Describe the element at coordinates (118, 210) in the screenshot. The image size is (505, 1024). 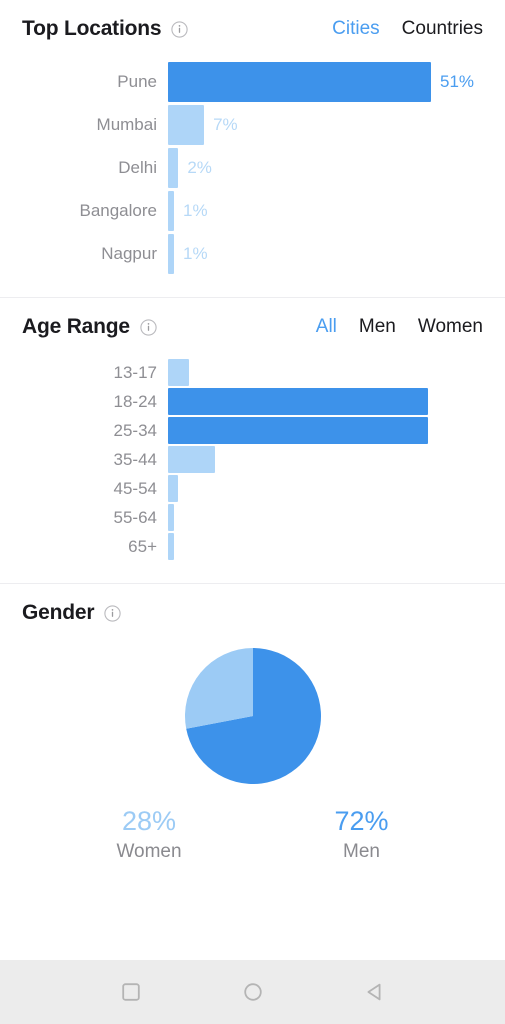
I see `bar-label: Bangalore` at that location.